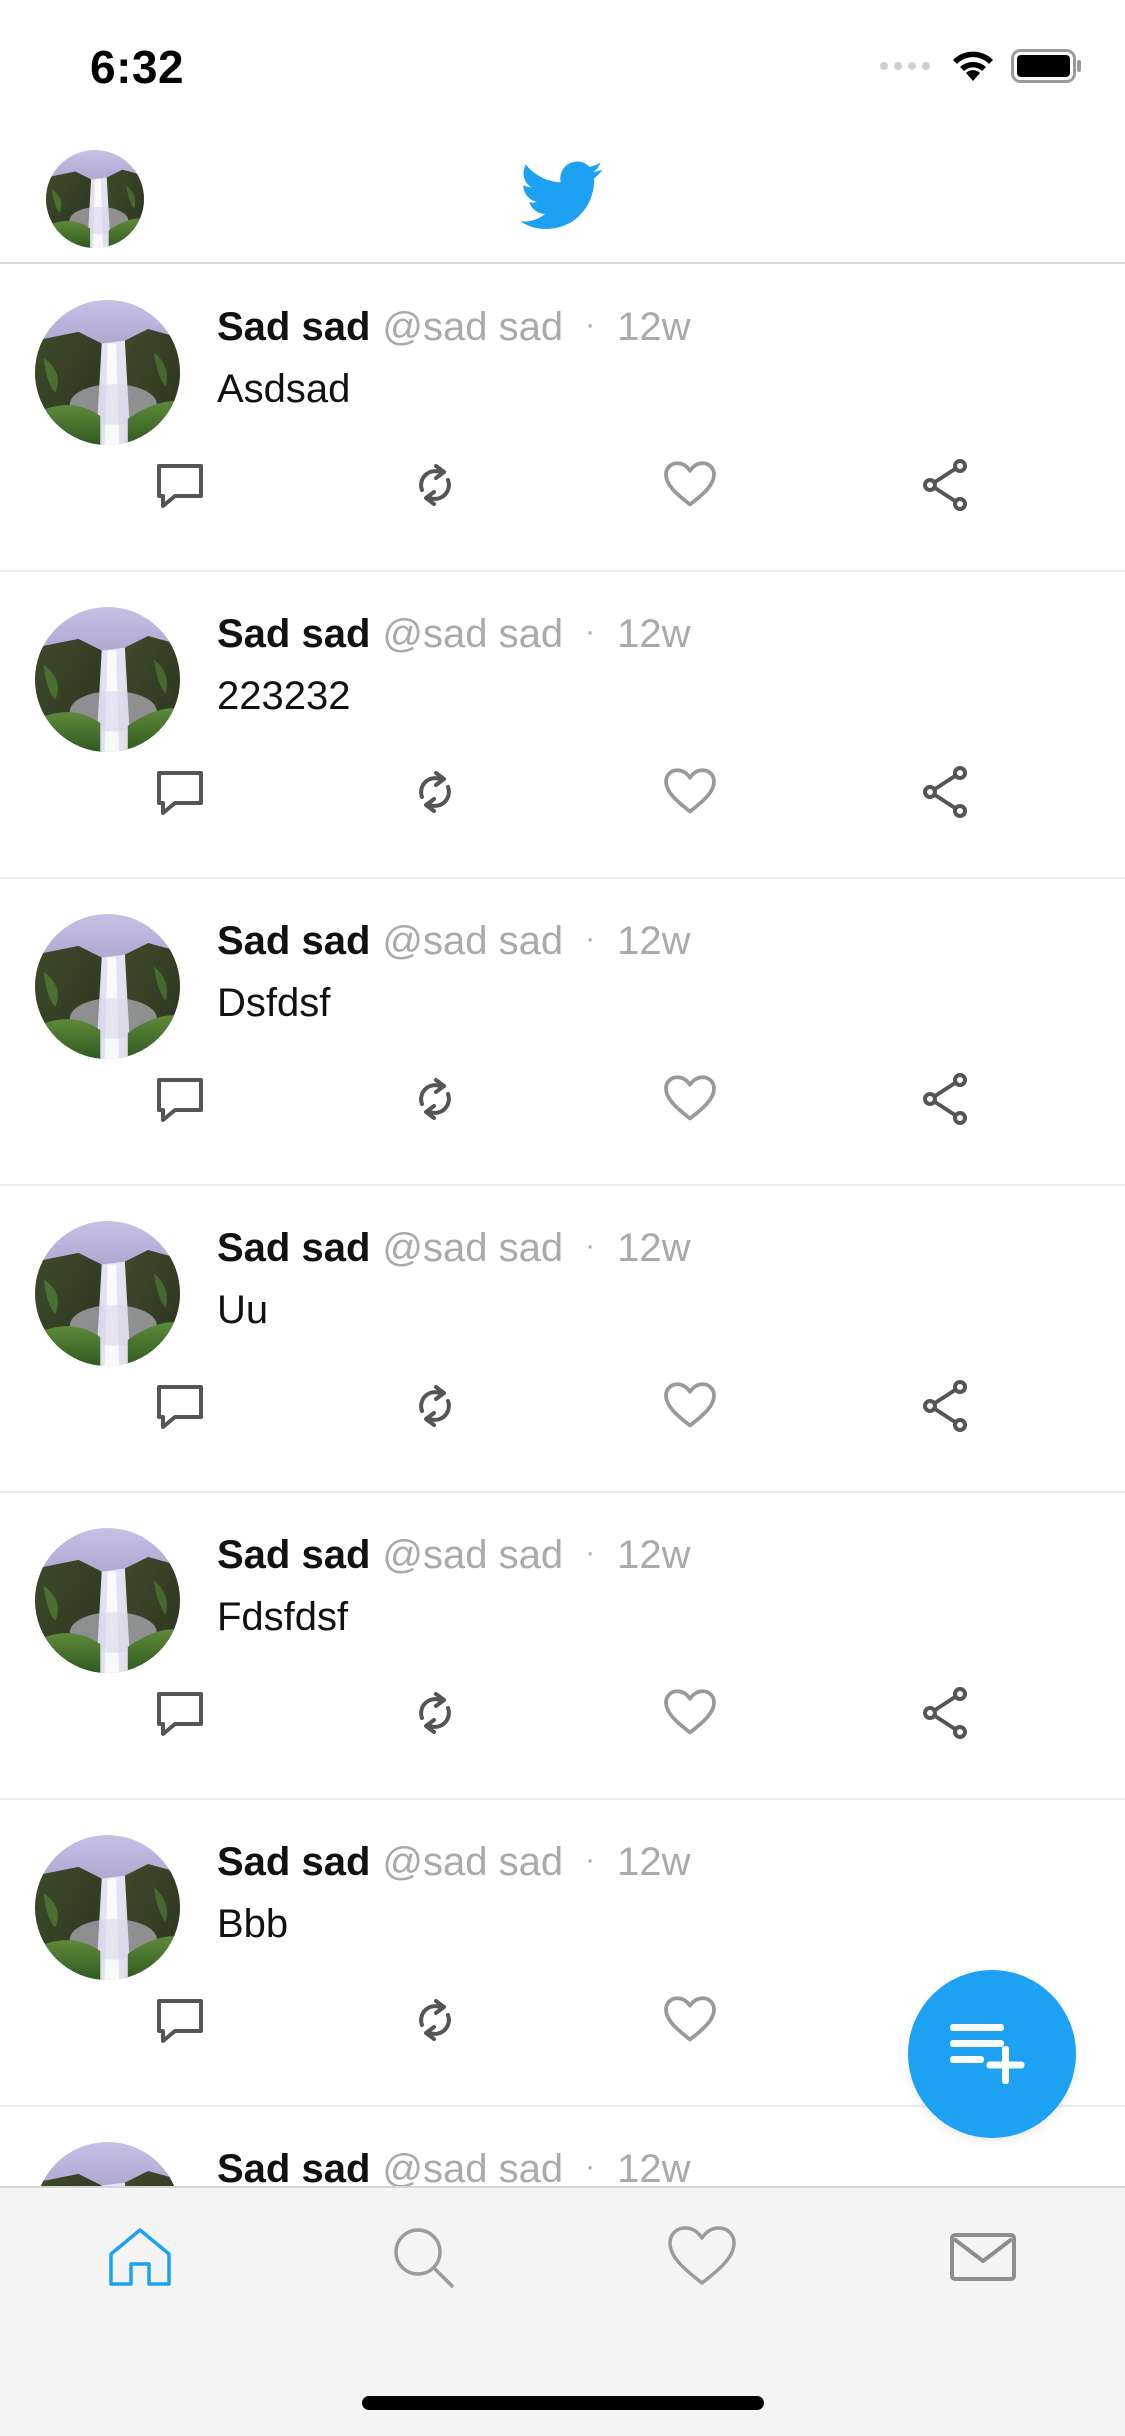 The image size is (1125, 2436). What do you see at coordinates (562, 725) in the screenshot?
I see `tweet-item: Sad sad @sad sad · 12w 223232` at bounding box center [562, 725].